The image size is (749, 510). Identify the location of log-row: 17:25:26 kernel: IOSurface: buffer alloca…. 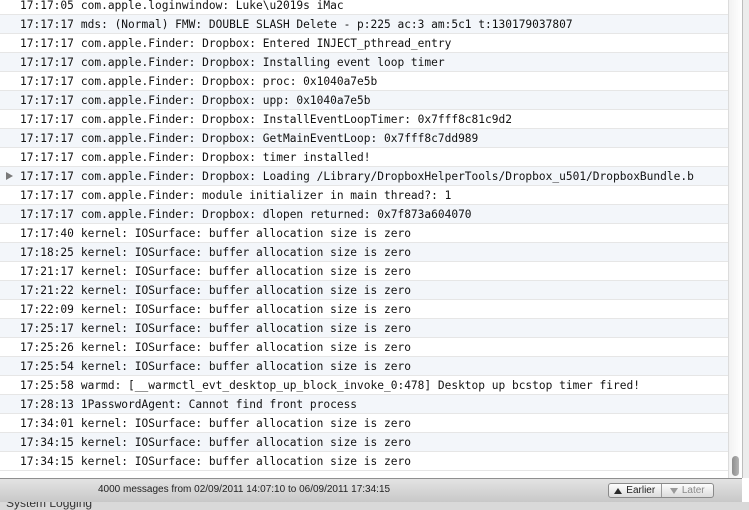
(364, 347).